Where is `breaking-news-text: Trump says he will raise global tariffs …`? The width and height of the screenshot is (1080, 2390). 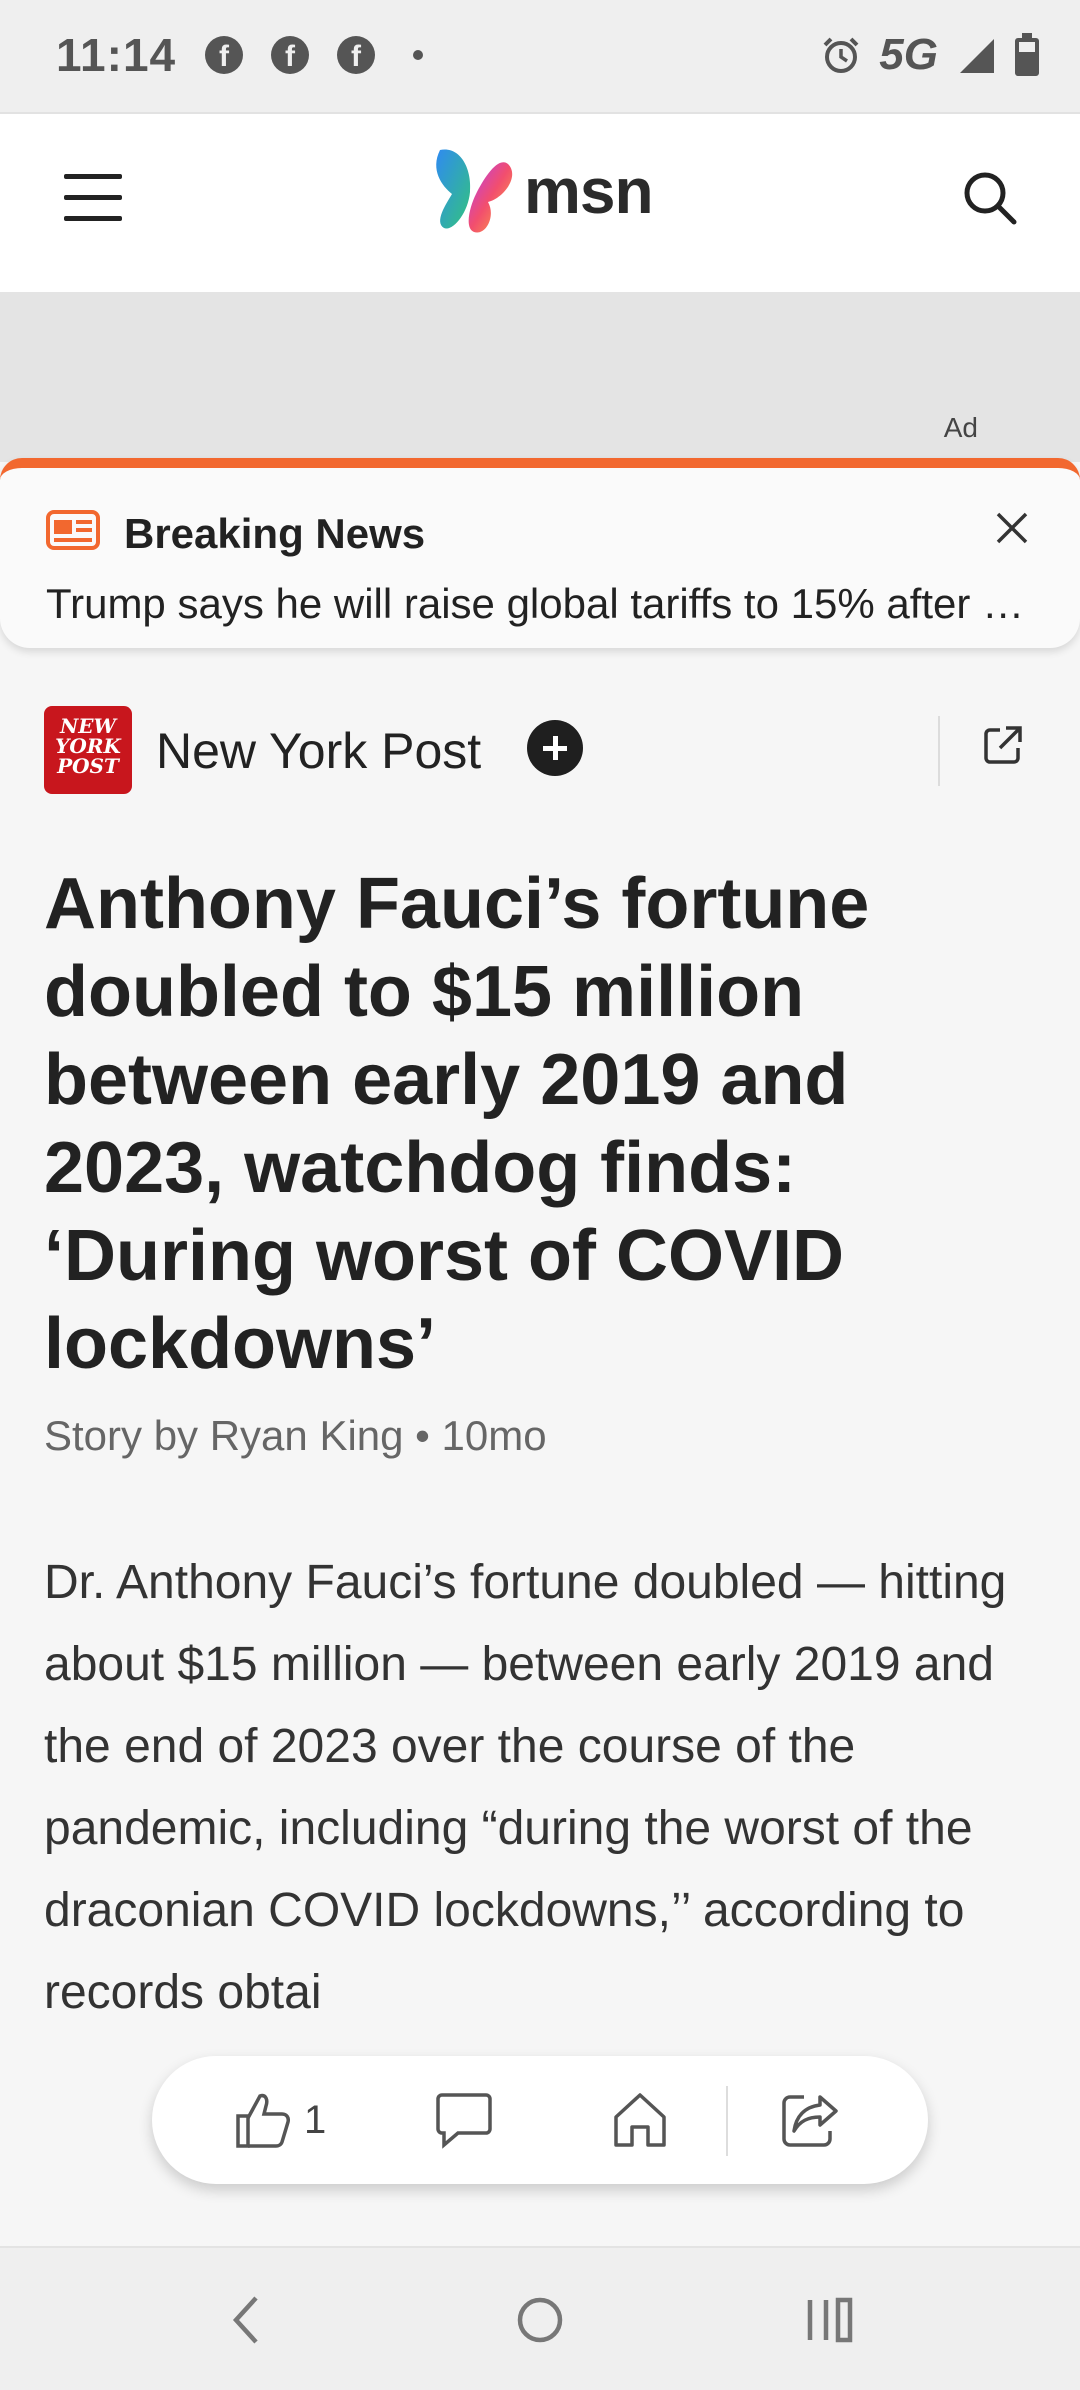 breaking-news-text: Trump says he will raise global tariffs … is located at coordinates (541, 604).